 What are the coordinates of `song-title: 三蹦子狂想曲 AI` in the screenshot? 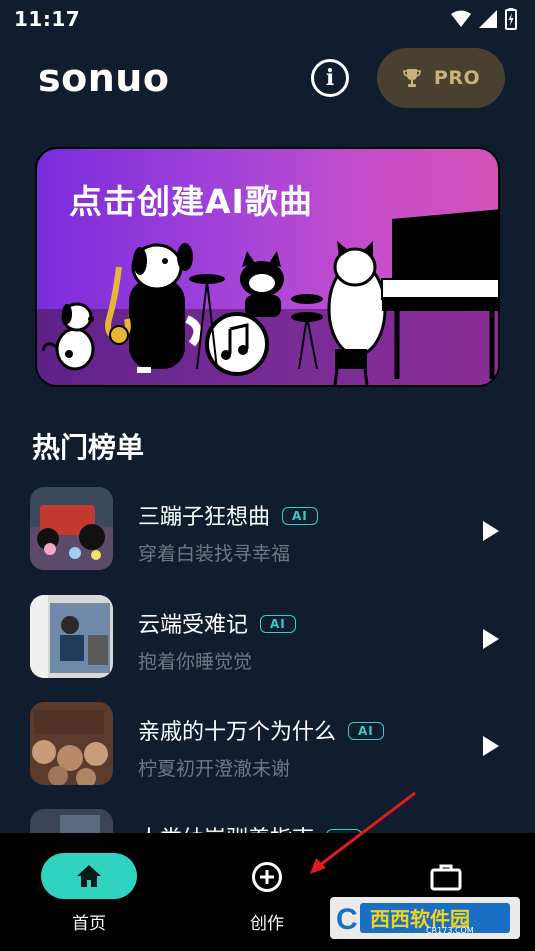 It's located at (228, 515).